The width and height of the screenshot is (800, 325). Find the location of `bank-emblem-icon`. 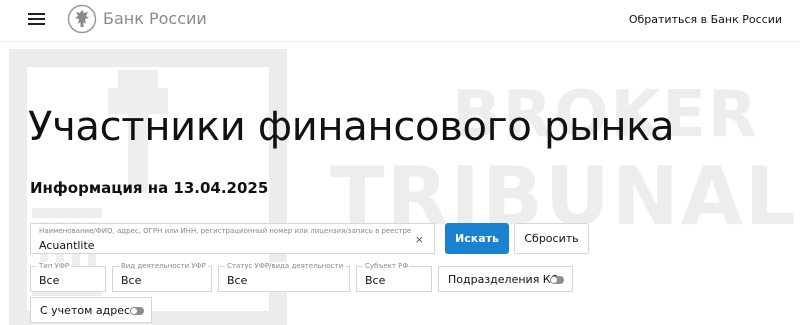

bank-emblem-icon is located at coordinates (82, 19).